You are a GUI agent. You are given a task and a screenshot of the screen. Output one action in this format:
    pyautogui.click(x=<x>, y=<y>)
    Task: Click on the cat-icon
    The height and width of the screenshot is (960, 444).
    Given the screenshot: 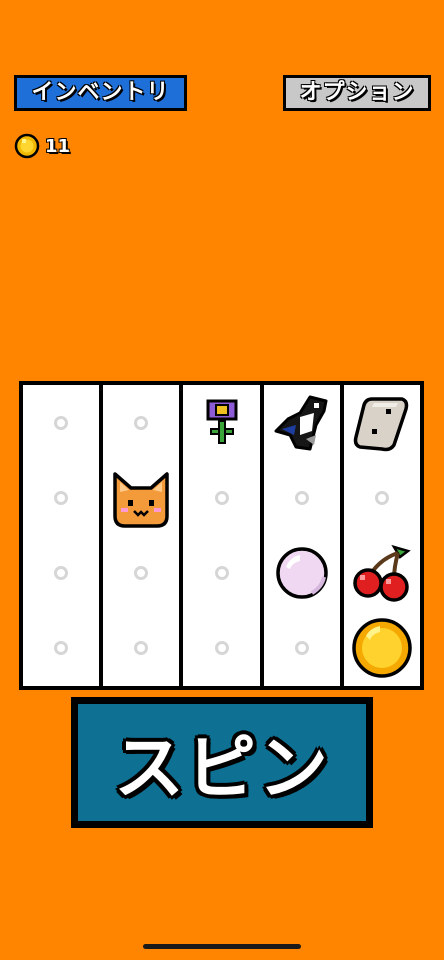 What is the action you would take?
    pyautogui.click(x=141, y=498)
    